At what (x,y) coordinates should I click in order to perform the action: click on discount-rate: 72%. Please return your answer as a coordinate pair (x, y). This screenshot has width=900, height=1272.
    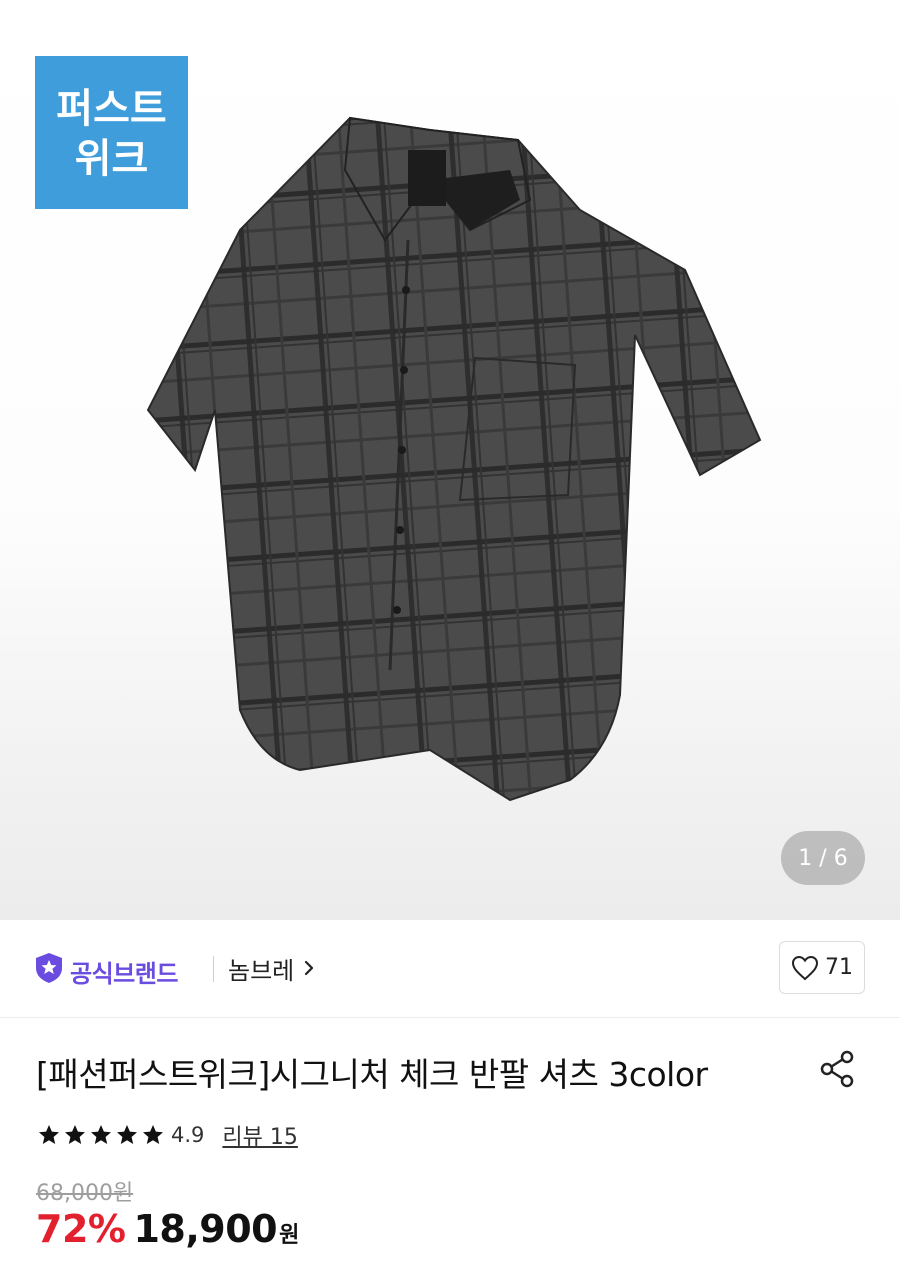
    Looking at the image, I should click on (81, 1229).